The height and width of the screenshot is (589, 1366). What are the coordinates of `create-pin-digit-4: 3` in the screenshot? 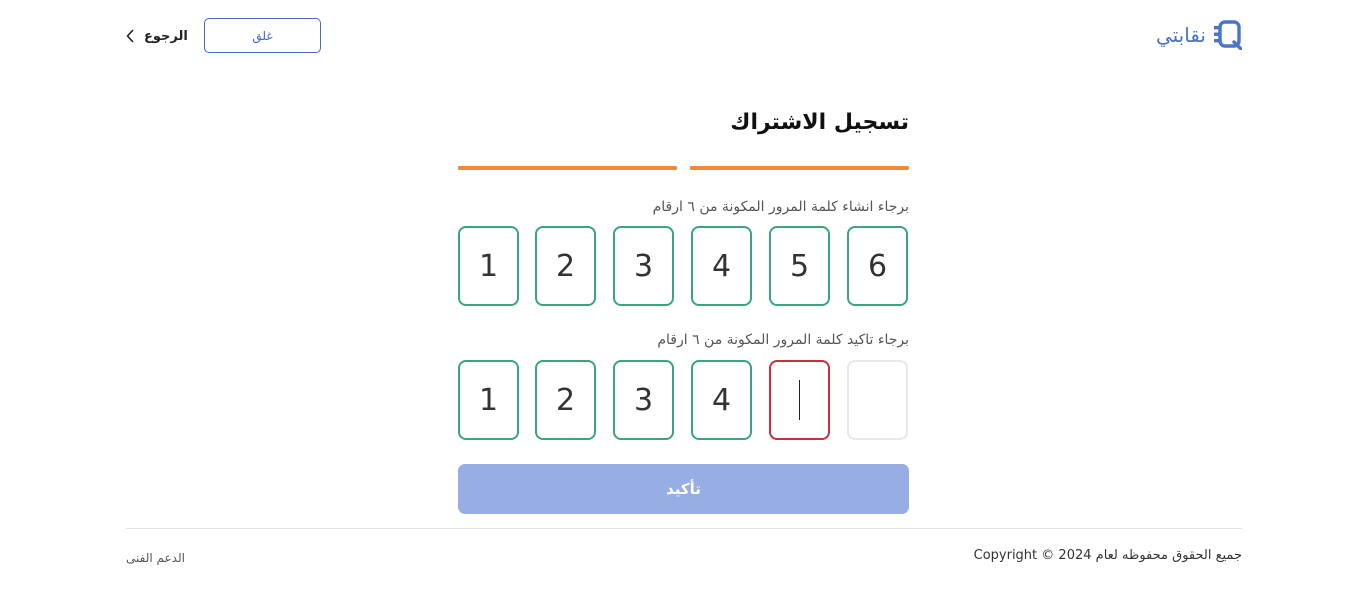 It's located at (643, 266).